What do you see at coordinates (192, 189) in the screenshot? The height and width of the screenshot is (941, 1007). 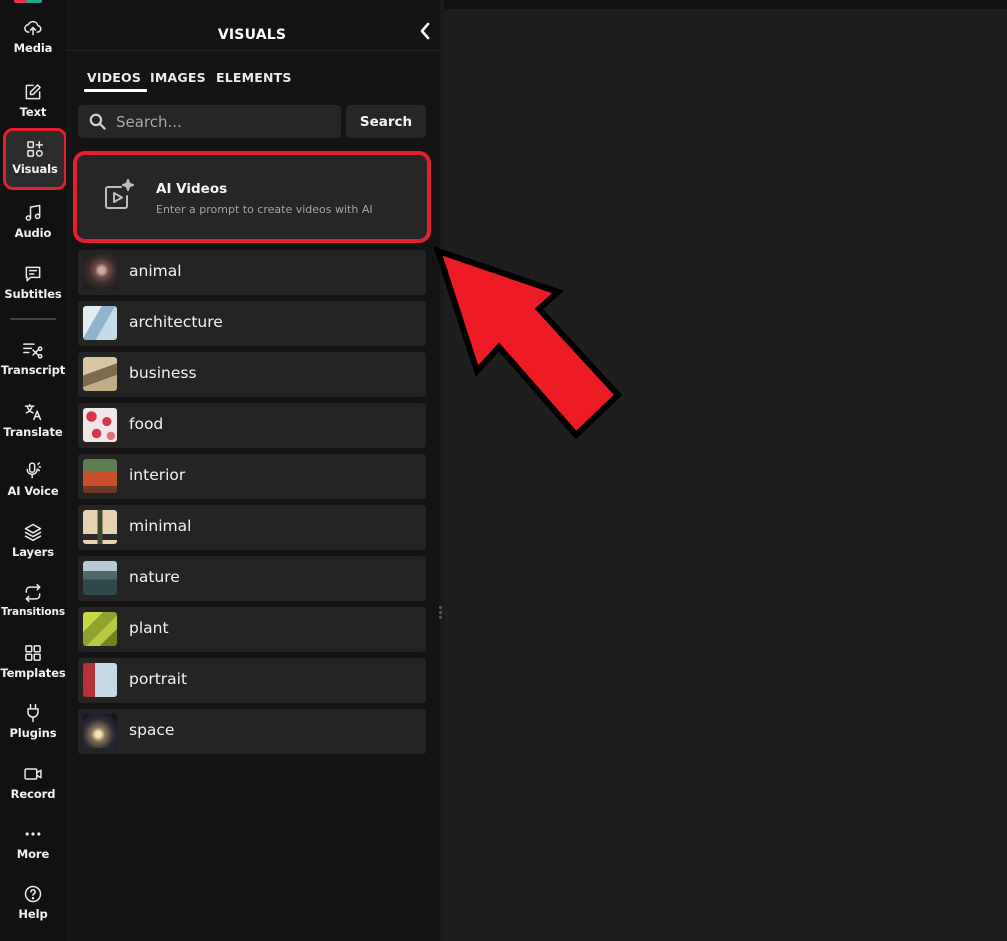 I see `ai-card-title: AI Videos` at bounding box center [192, 189].